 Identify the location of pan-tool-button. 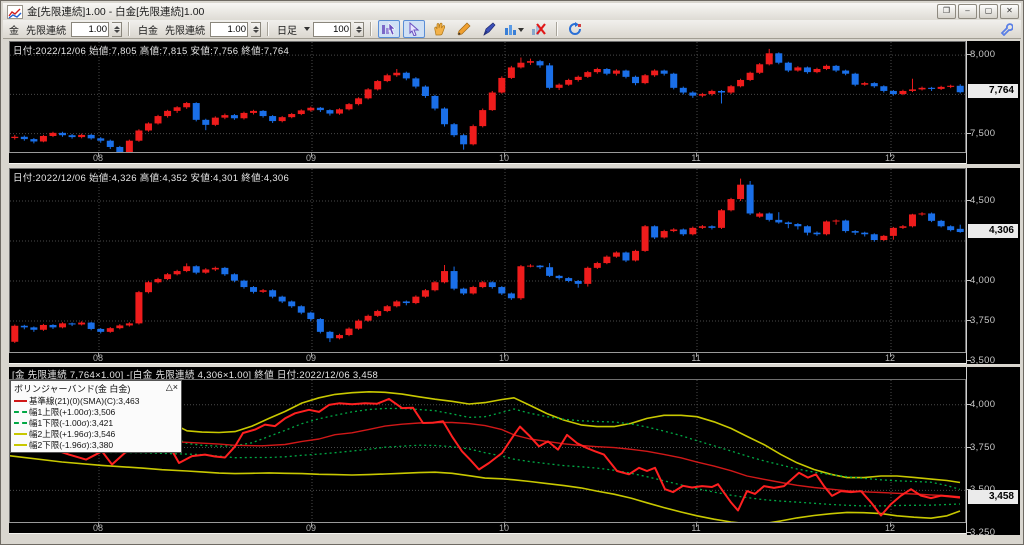
(439, 29).